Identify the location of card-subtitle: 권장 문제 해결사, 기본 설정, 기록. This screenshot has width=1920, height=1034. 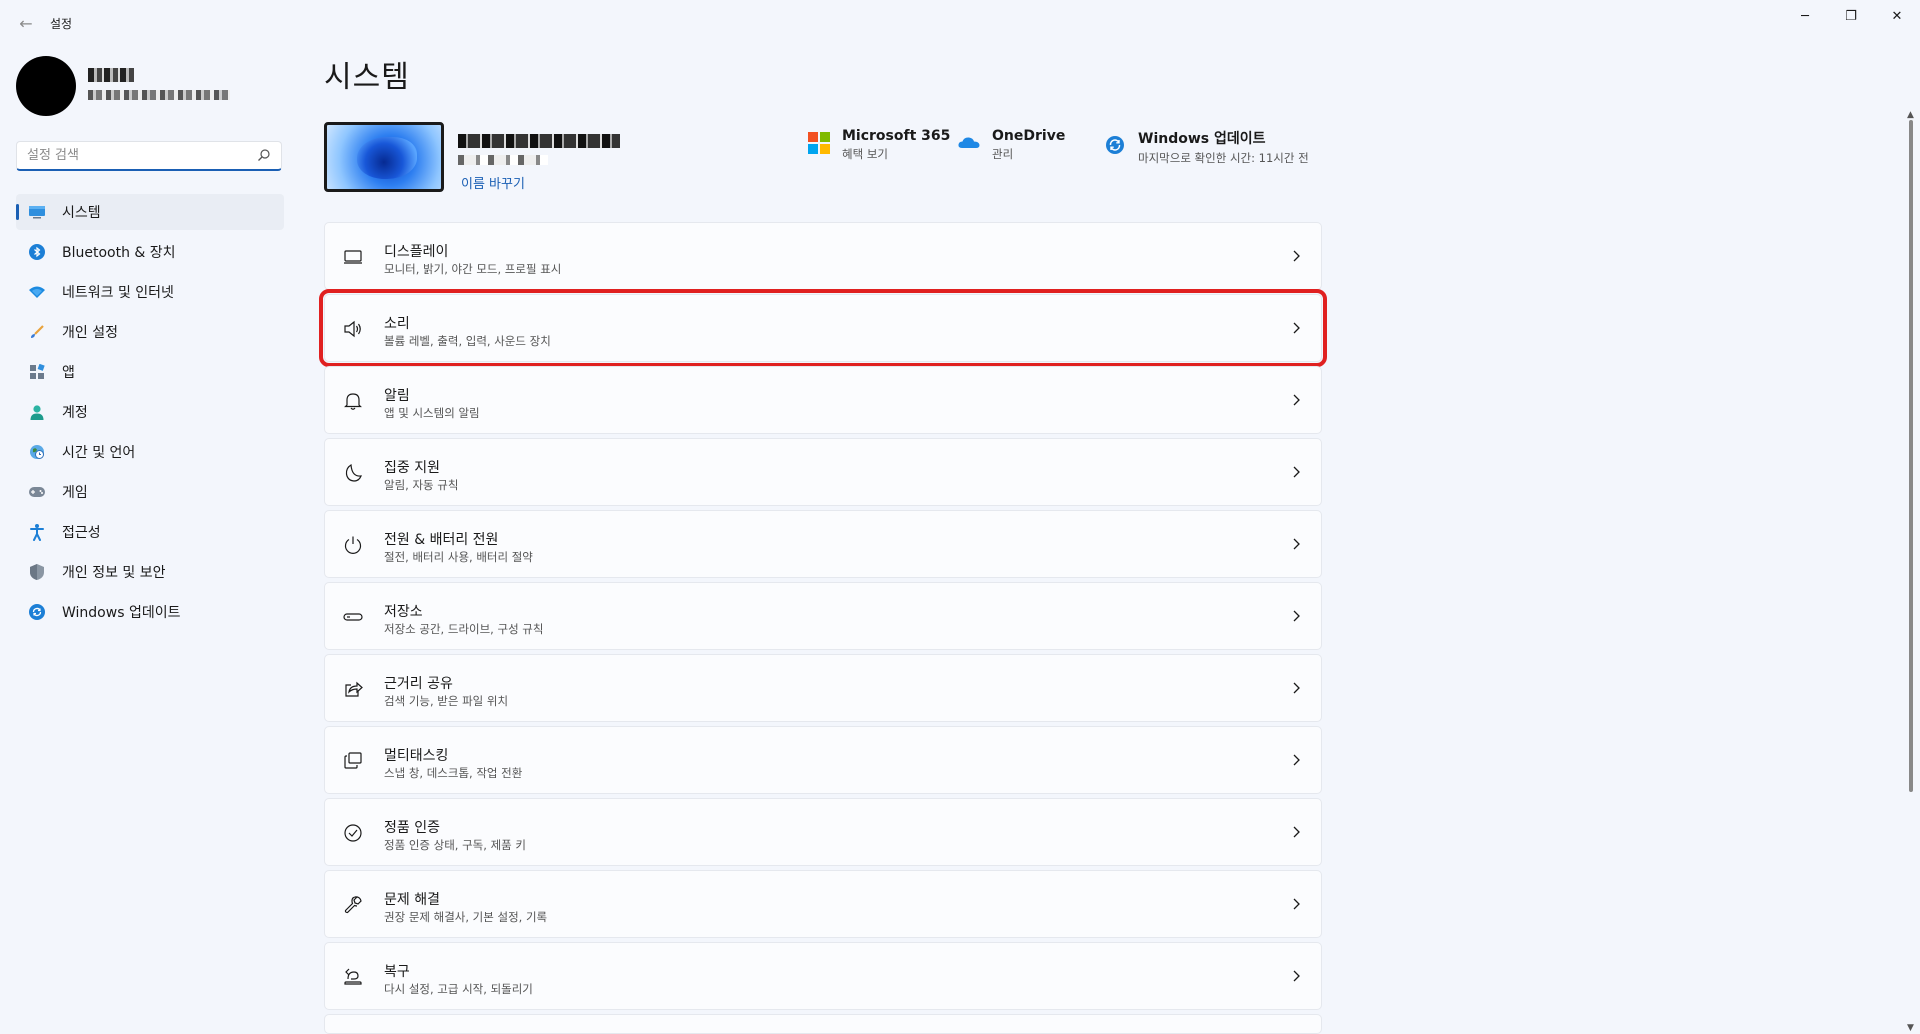
(466, 917).